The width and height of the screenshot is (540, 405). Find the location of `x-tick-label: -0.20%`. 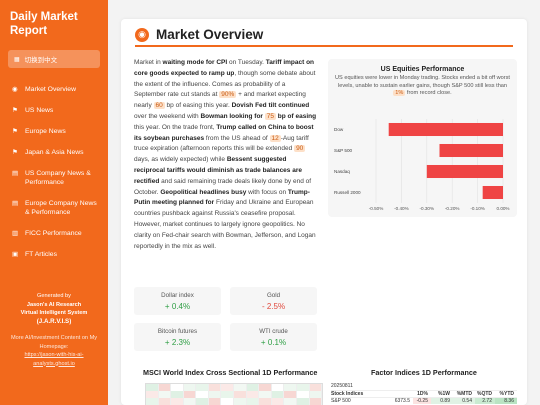

x-tick-label: -0.20% is located at coordinates (452, 208).